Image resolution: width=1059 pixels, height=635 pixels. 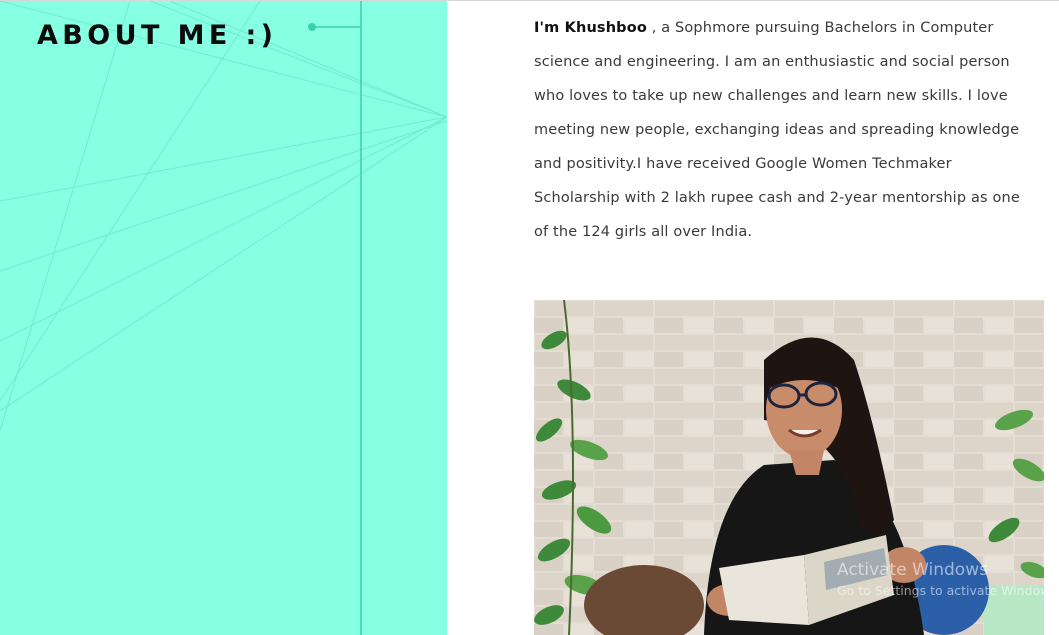 What do you see at coordinates (590, 28) in the screenshot?
I see `bio-name: I'm Khushboo` at bounding box center [590, 28].